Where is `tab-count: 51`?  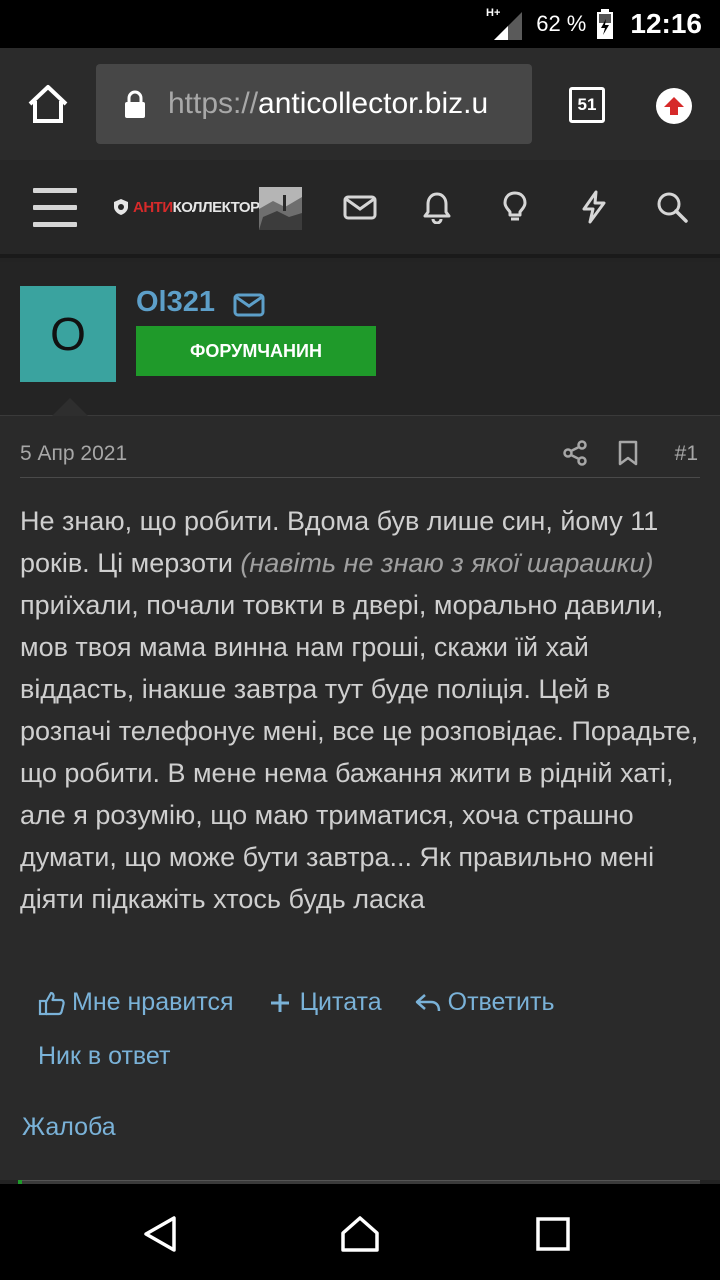
tab-count: 51 is located at coordinates (587, 104).